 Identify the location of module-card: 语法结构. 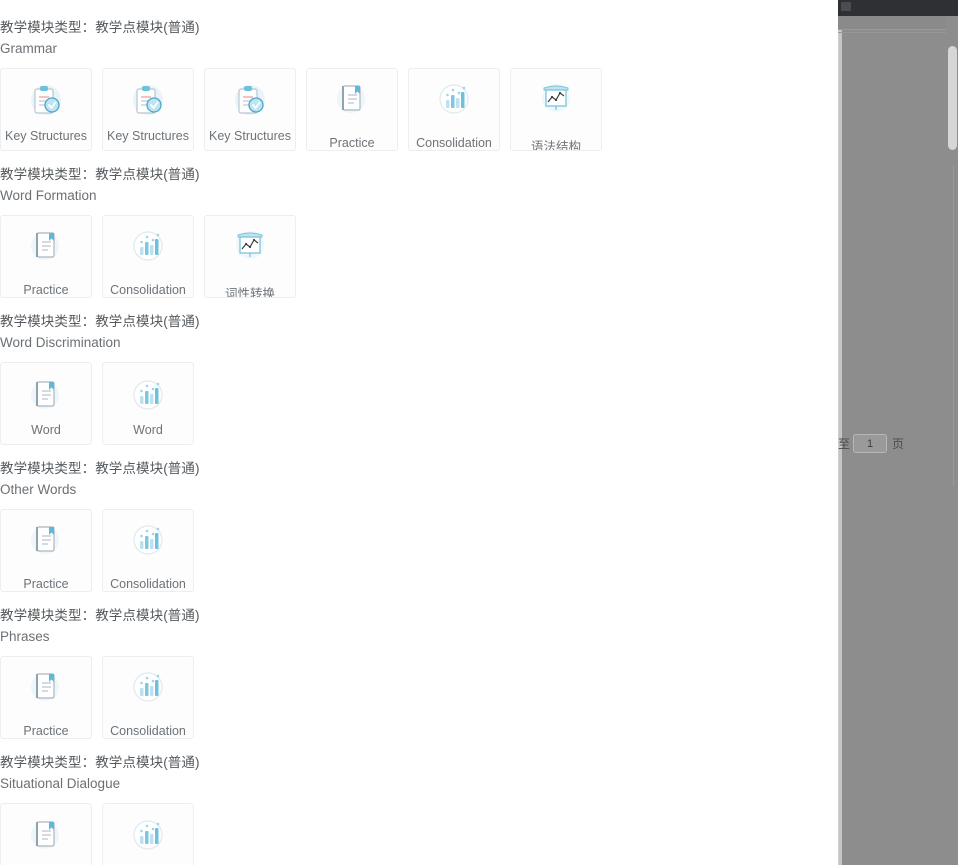
(556, 109).